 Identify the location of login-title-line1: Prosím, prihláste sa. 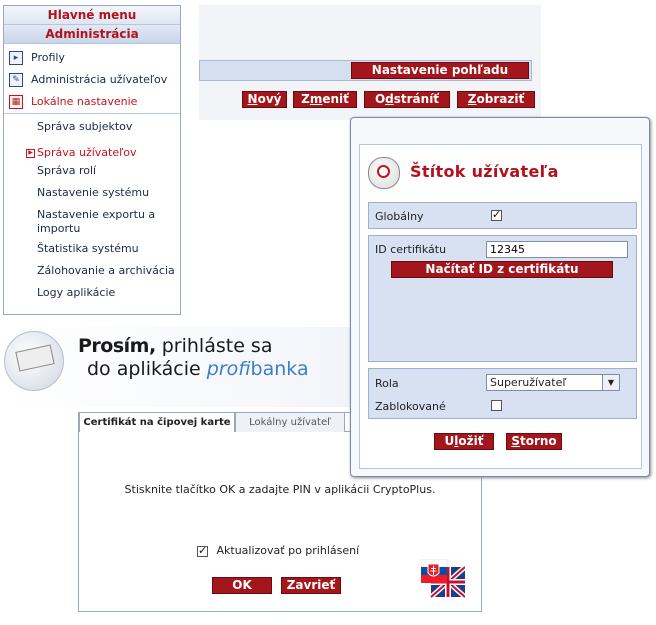
(175, 346).